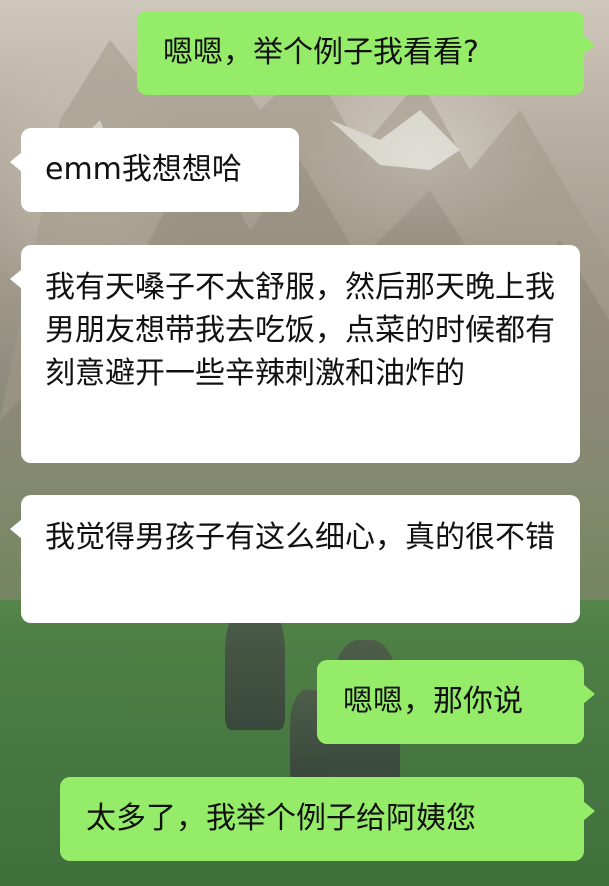 The height and width of the screenshot is (886, 609). Describe the element at coordinates (433, 701) in the screenshot. I see `message-text: 嗯嗯，那你说` at that location.